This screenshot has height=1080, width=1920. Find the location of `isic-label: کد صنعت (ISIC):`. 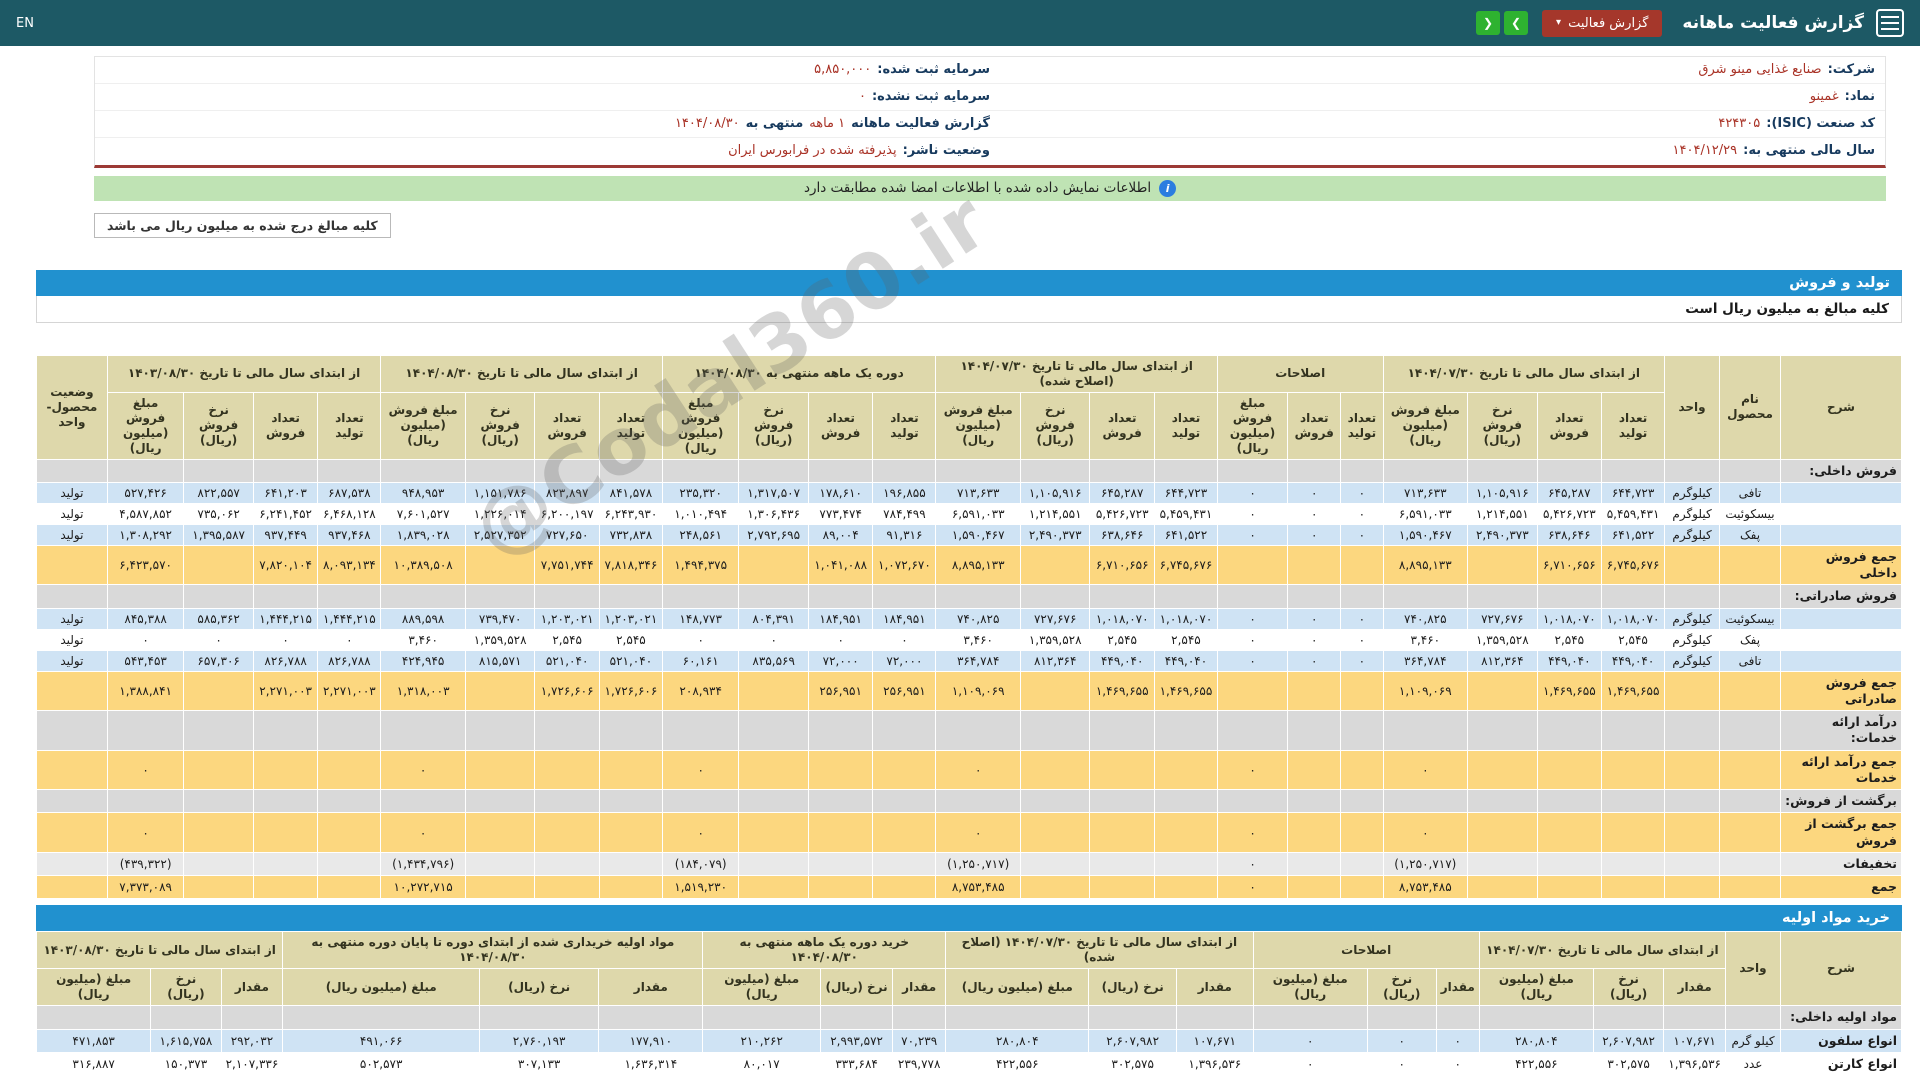

isic-label: کد صنعت (ISIC): is located at coordinates (1820, 124).